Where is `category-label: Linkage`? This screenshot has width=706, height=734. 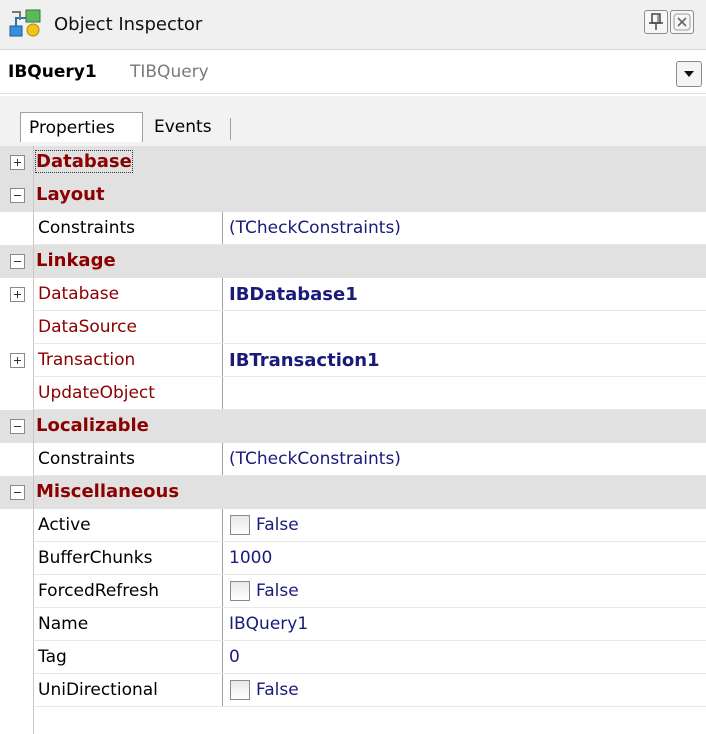
category-label: Linkage is located at coordinates (76, 260).